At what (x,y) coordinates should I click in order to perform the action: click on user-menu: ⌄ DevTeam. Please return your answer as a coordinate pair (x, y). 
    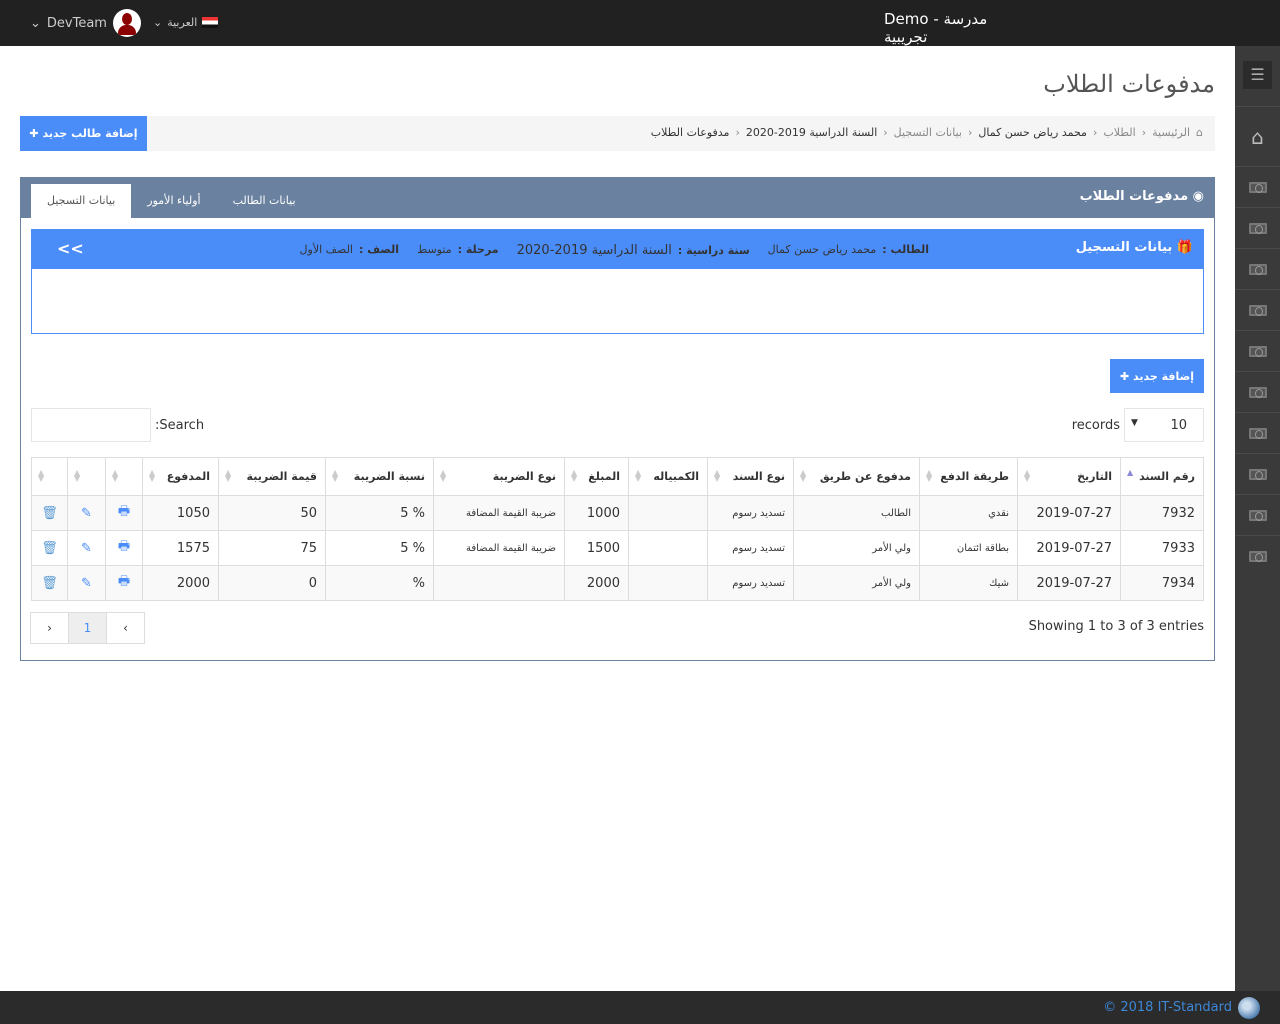
    Looking at the image, I should click on (85, 23).